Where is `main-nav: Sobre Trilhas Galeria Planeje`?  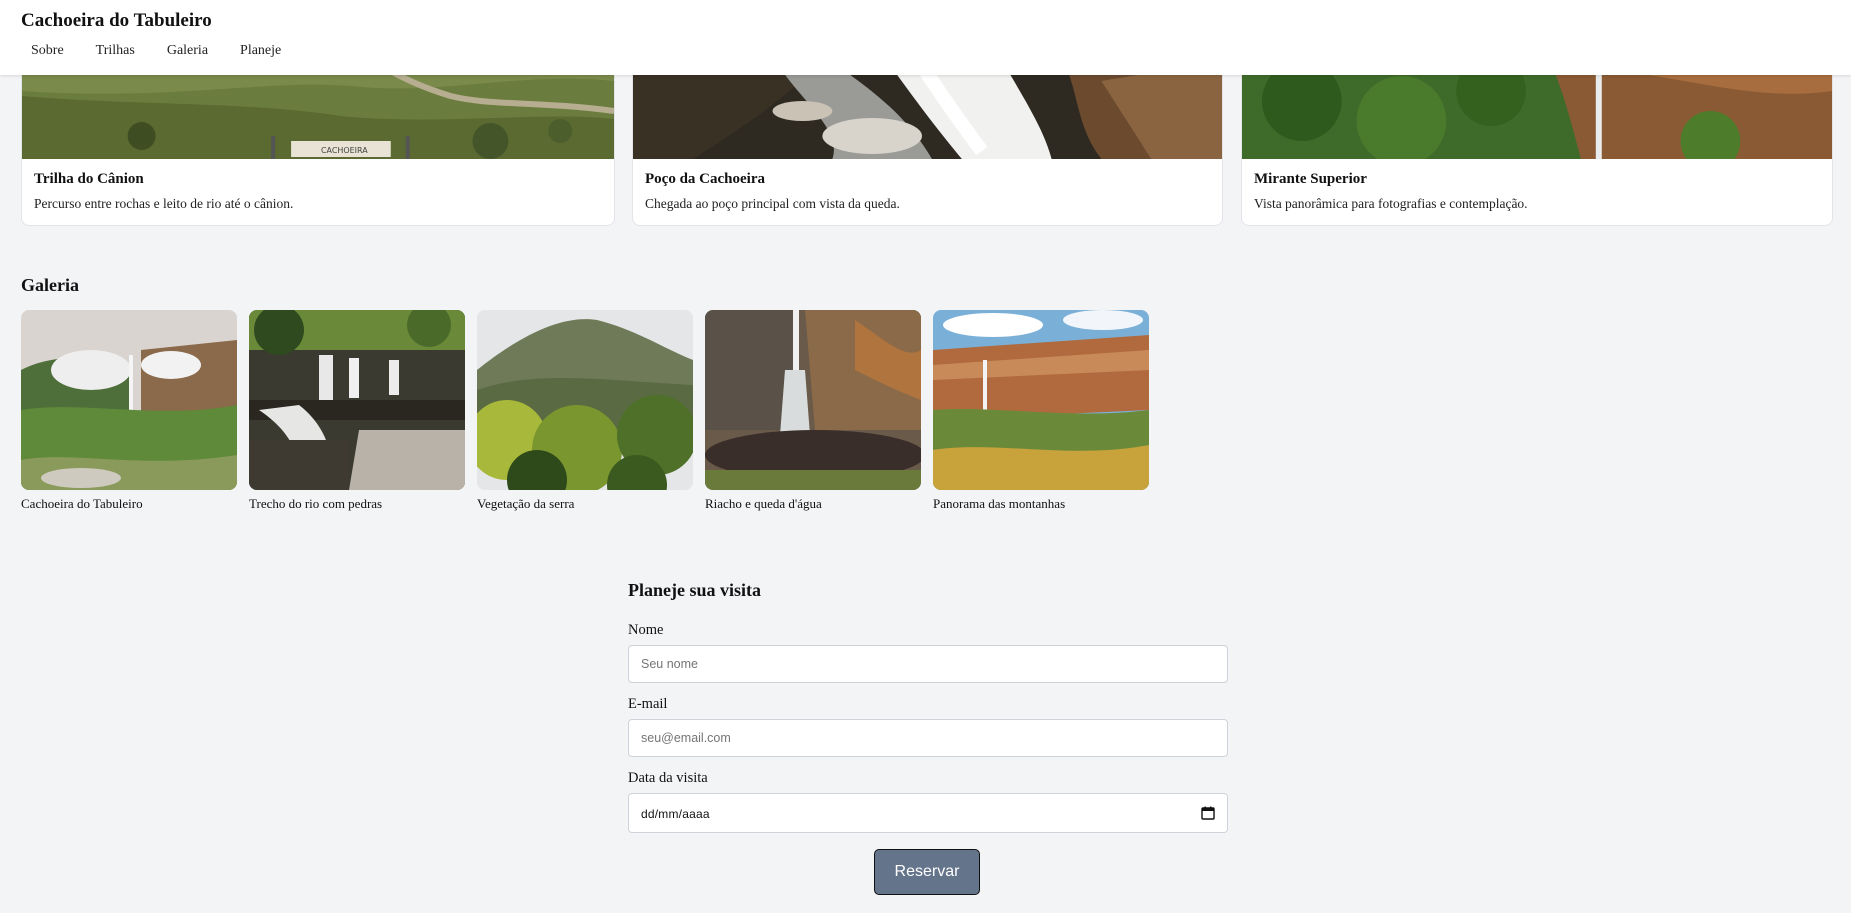
main-nav: Sobre Trilhas Galeria Planeje is located at coordinates (162, 51).